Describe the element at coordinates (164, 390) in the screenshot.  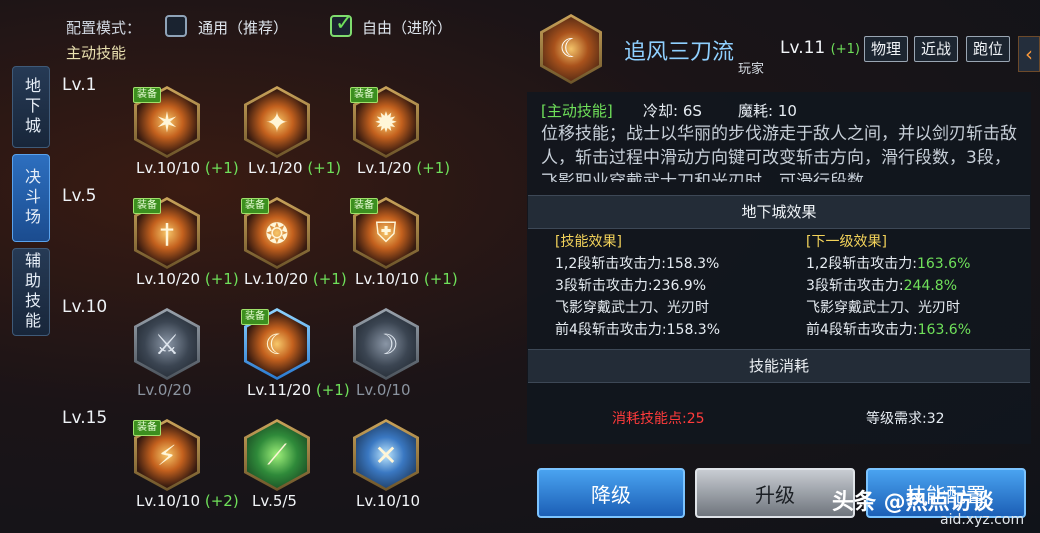
I see `skill-level: Lv.0/20` at that location.